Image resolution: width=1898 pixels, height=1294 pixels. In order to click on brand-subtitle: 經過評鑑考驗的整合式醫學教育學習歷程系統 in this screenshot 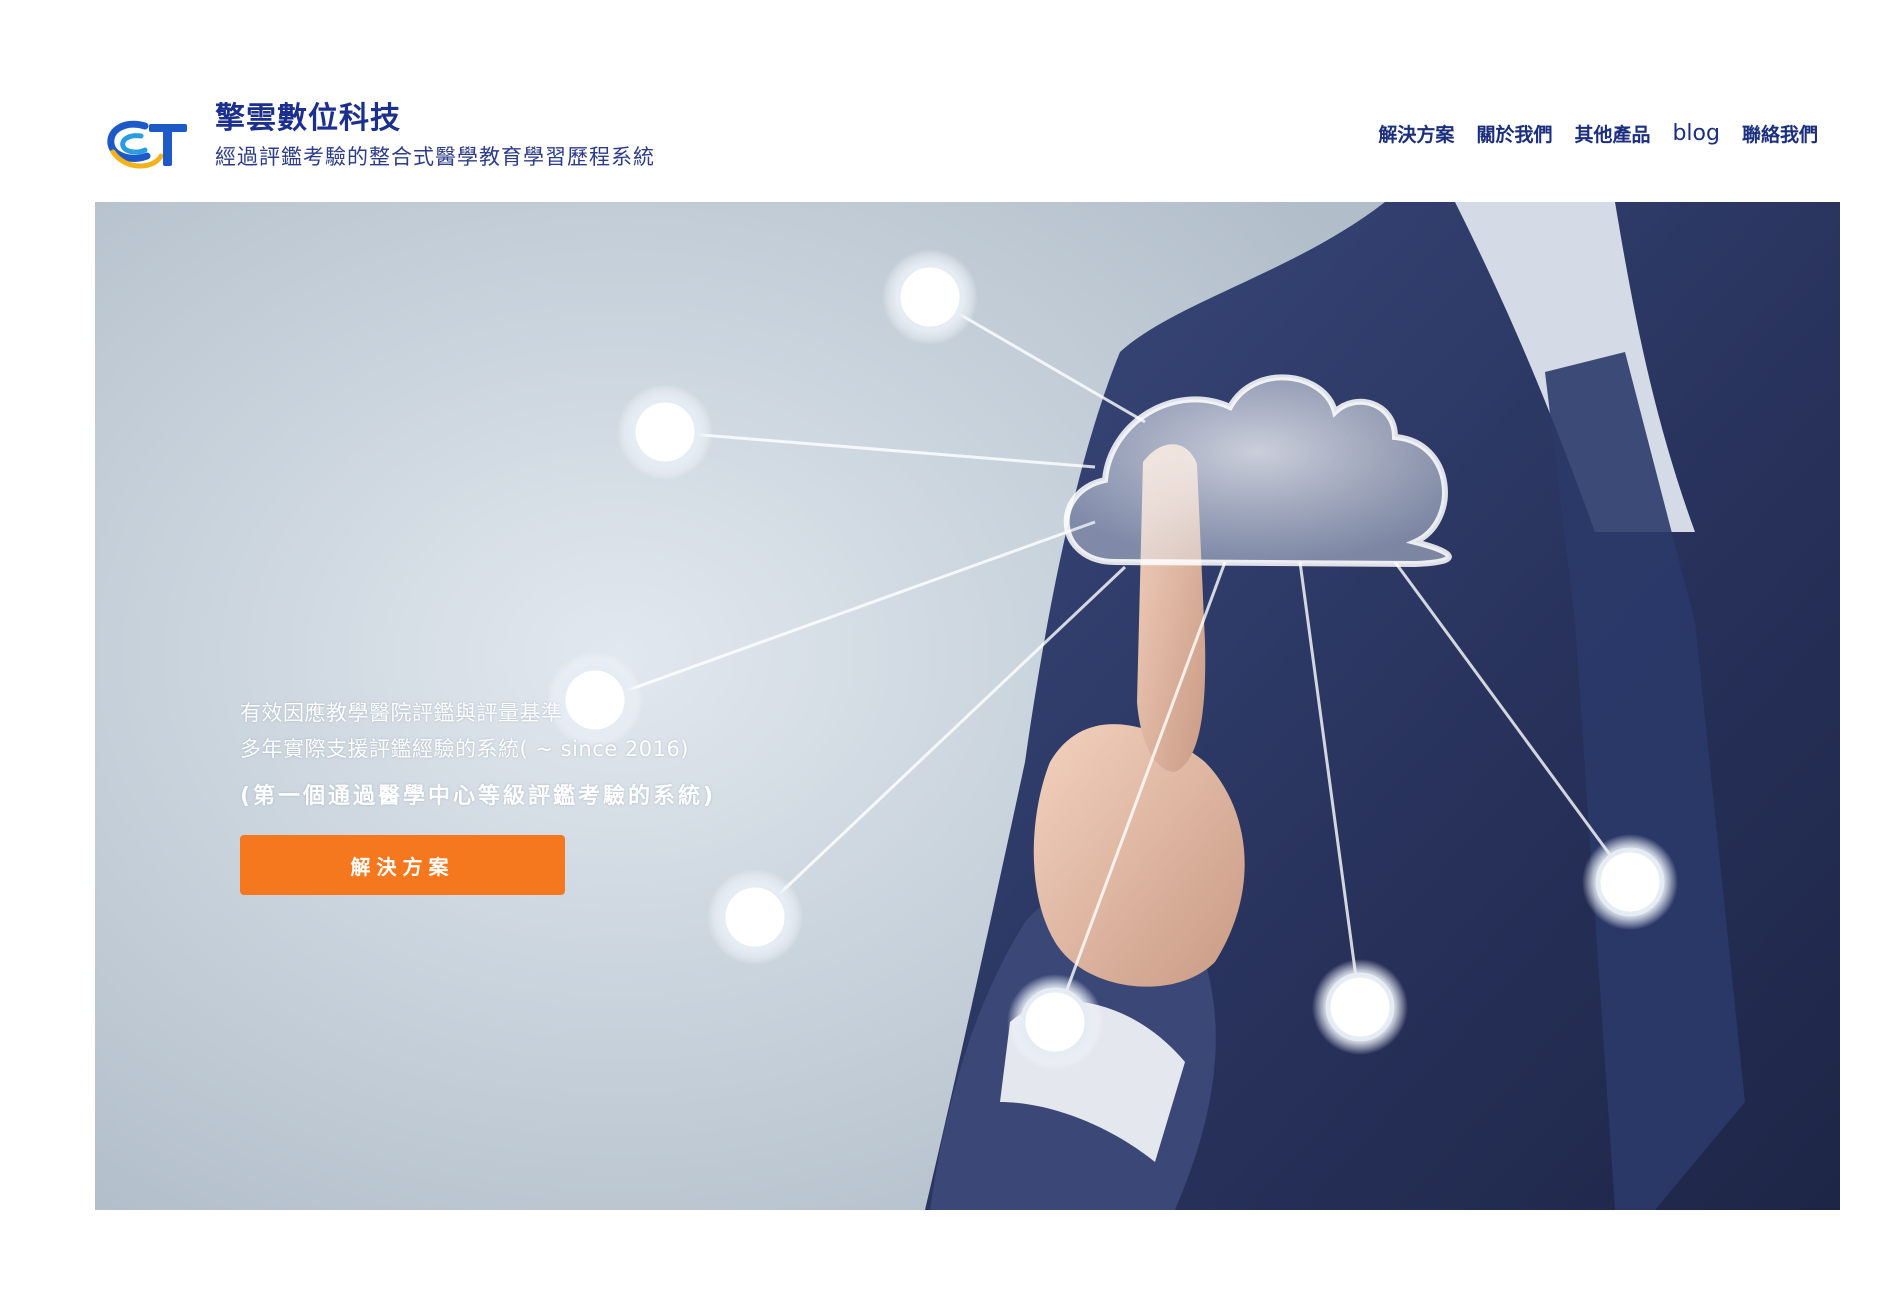, I will do `click(435, 157)`.